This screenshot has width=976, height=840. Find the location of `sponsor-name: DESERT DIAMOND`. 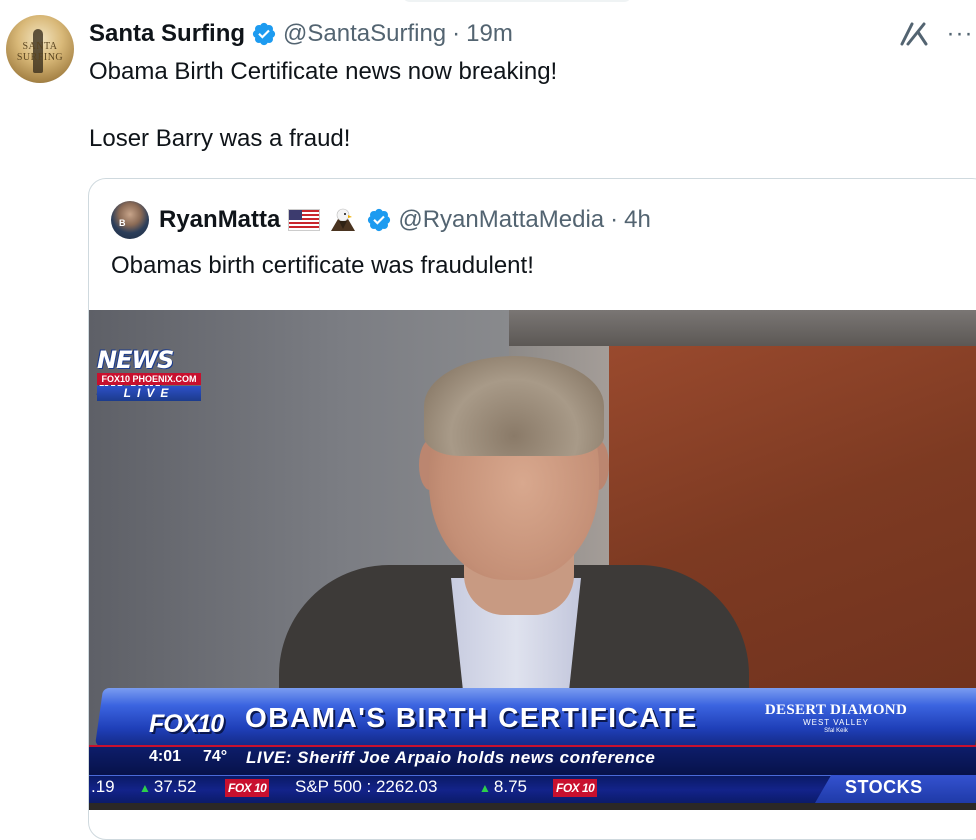

sponsor-name: DESERT DIAMOND is located at coordinates (836, 710).